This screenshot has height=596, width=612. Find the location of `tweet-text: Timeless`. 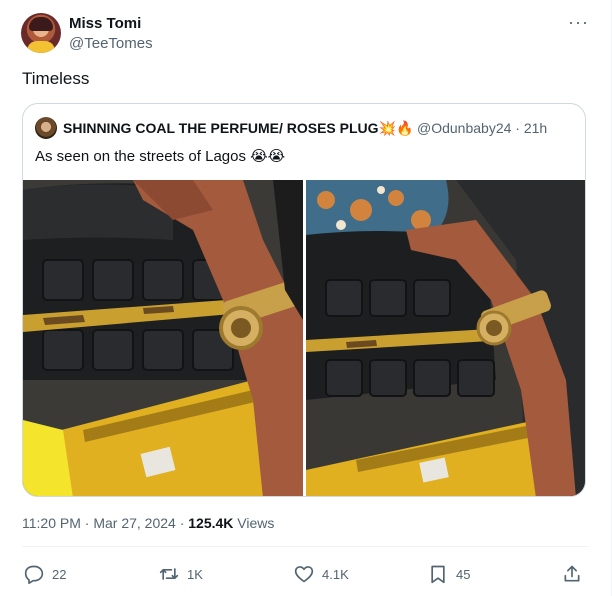

tweet-text: Timeless is located at coordinates (56, 78).